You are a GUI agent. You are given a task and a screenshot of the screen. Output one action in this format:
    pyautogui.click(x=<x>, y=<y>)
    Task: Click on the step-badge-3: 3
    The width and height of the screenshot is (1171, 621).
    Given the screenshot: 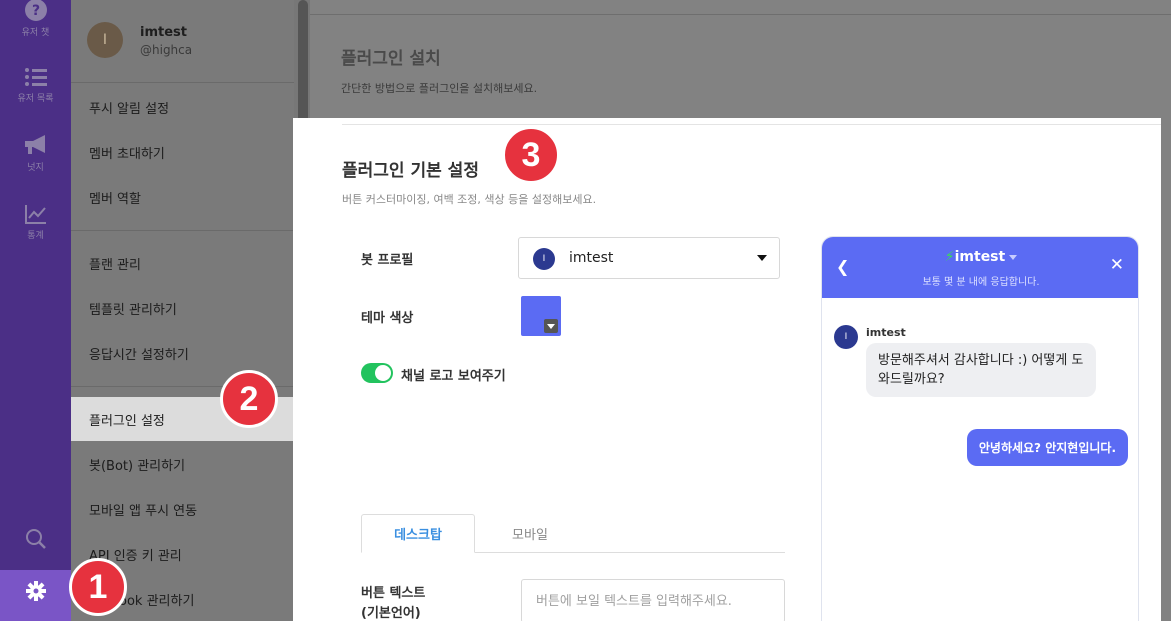 What is the action you would take?
    pyautogui.click(x=531, y=155)
    